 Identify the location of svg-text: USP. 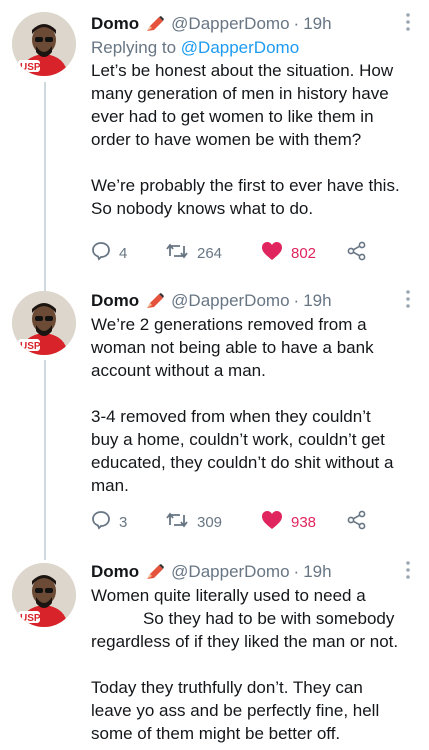
(30, 618).